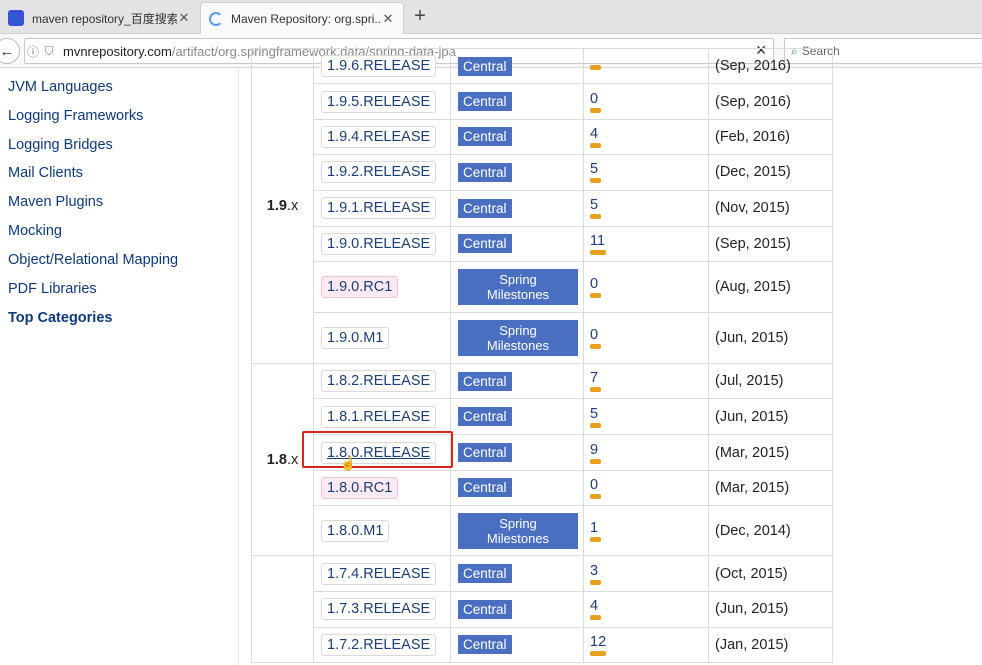  I want to click on version-cell: 1.9.0.M1, so click(382, 337).